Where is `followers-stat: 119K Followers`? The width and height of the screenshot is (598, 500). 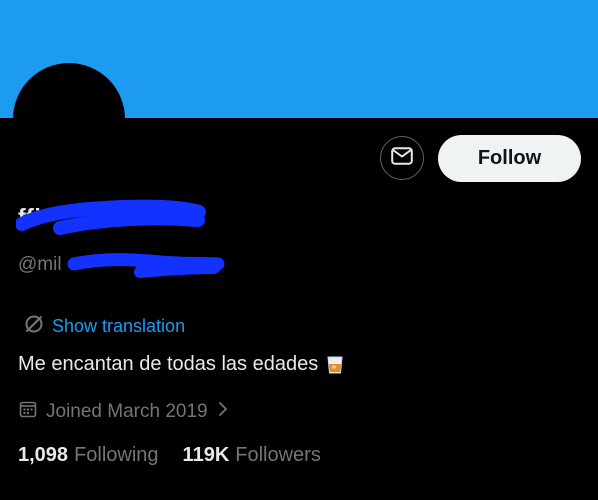 followers-stat: 119K Followers is located at coordinates (252, 455).